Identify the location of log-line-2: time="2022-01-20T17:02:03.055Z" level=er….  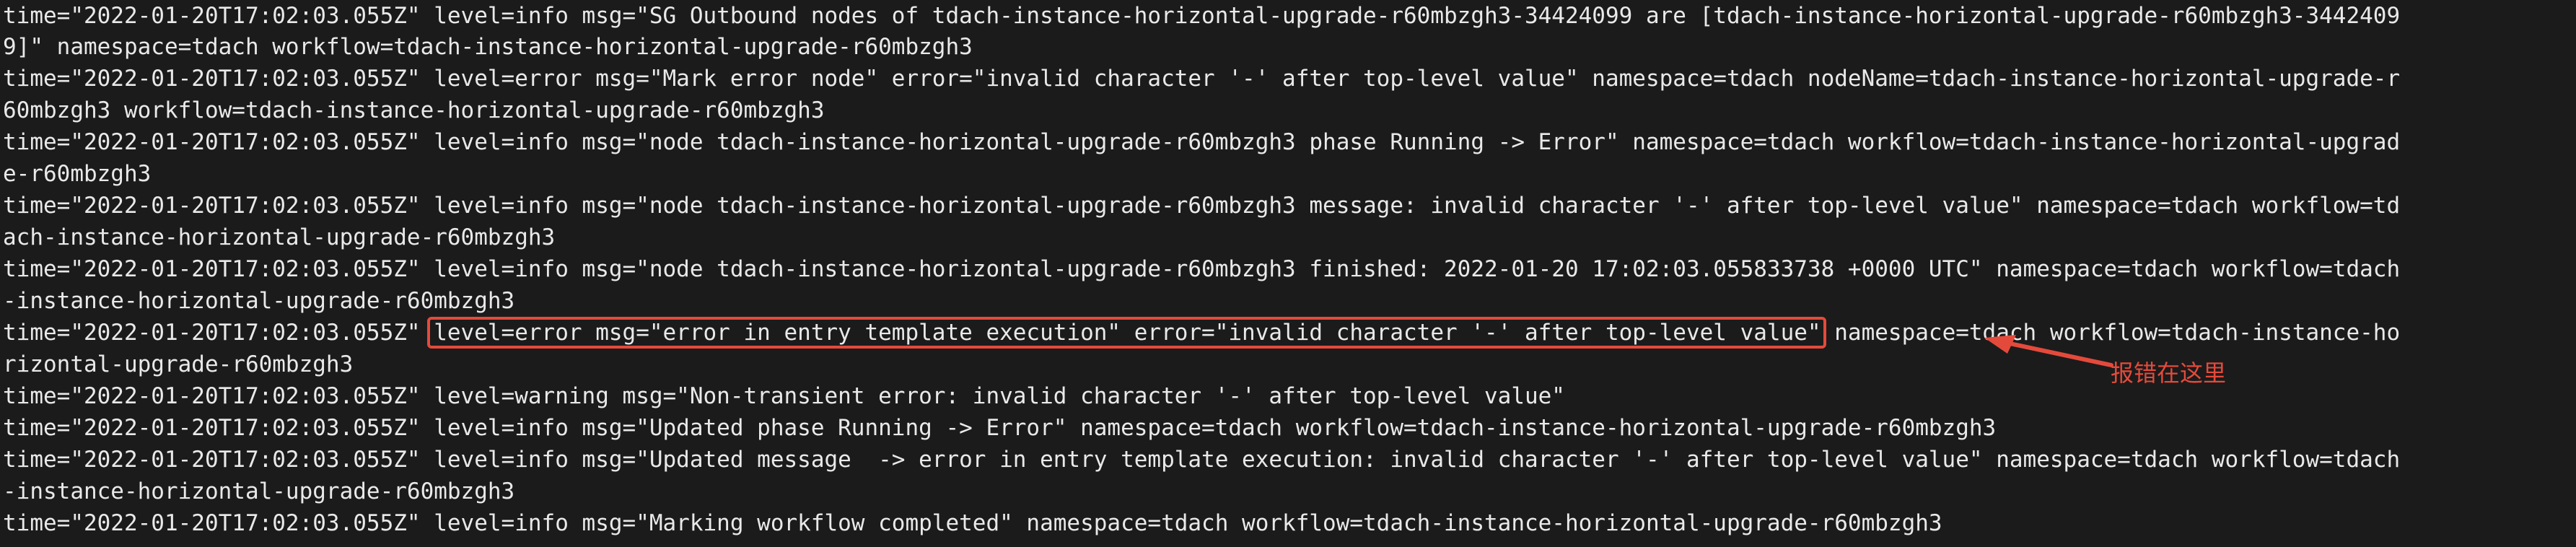
(1202, 79).